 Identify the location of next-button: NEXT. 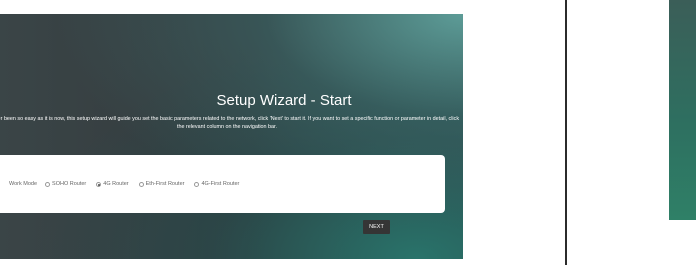
(376, 227).